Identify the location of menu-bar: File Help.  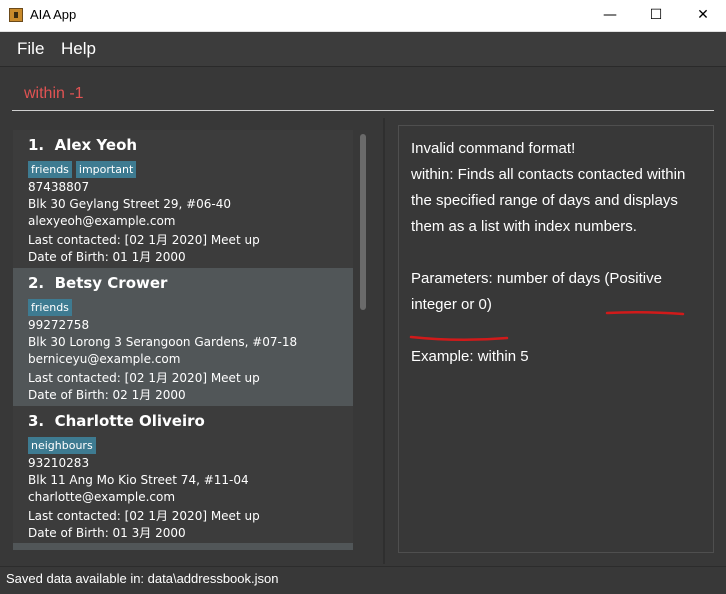
(363, 49).